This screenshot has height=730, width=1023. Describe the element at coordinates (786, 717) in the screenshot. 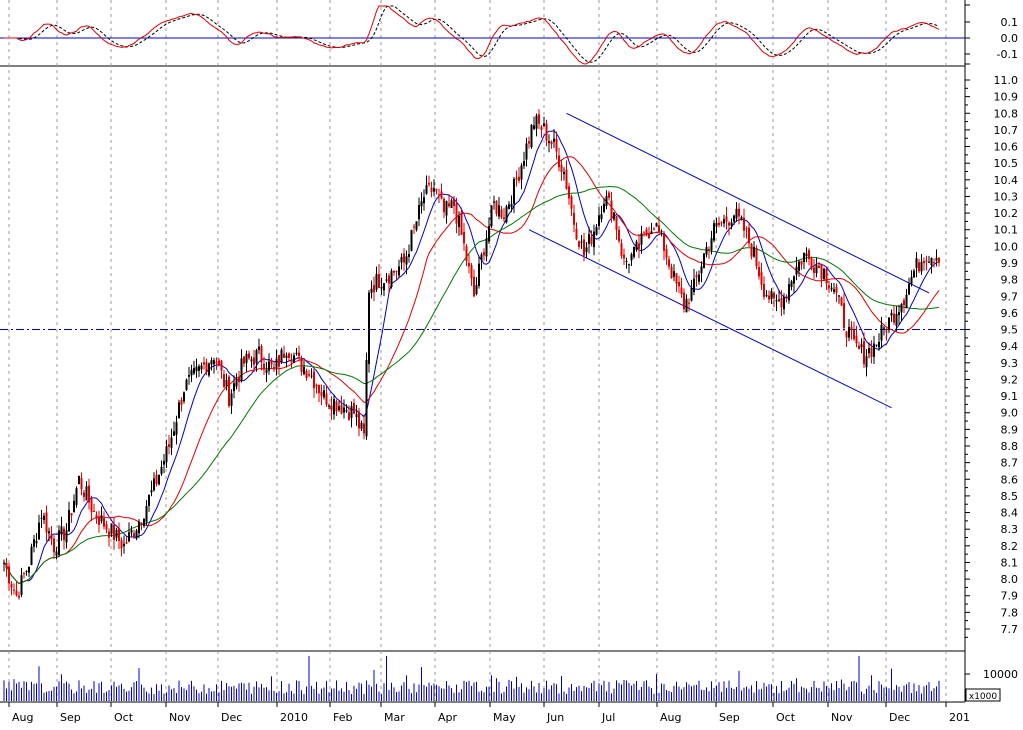

I see `time-tick-label: Oct` at that location.